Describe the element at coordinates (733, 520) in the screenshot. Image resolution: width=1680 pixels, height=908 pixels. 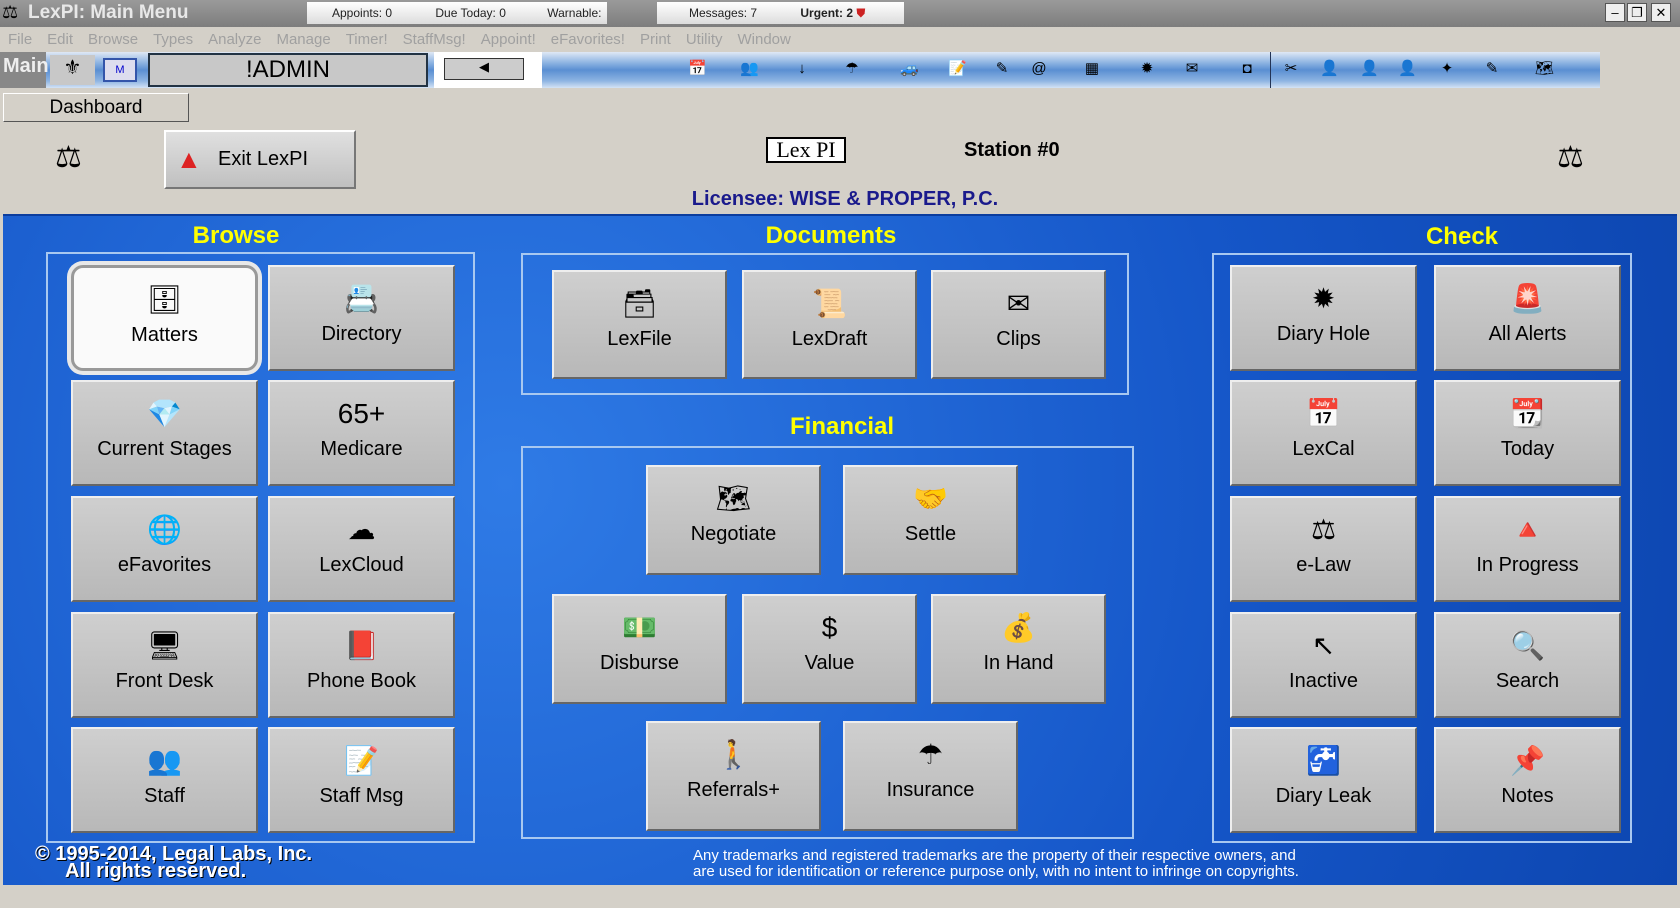
I see `negotiate-button: 🗺 Negotiate` at that location.